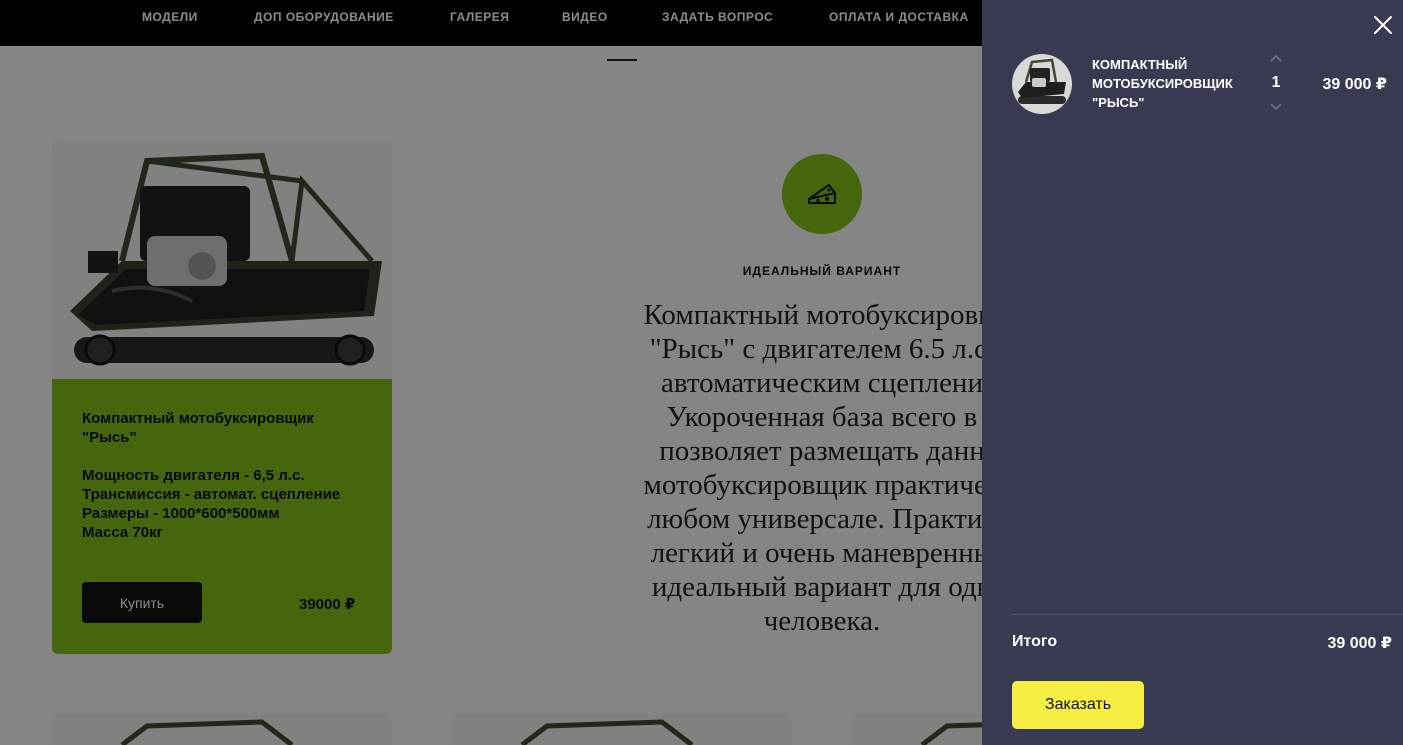 This screenshot has width=1403, height=745. I want to click on snowmobile-towing-vehicle-thumbnail, so click(1042, 81).